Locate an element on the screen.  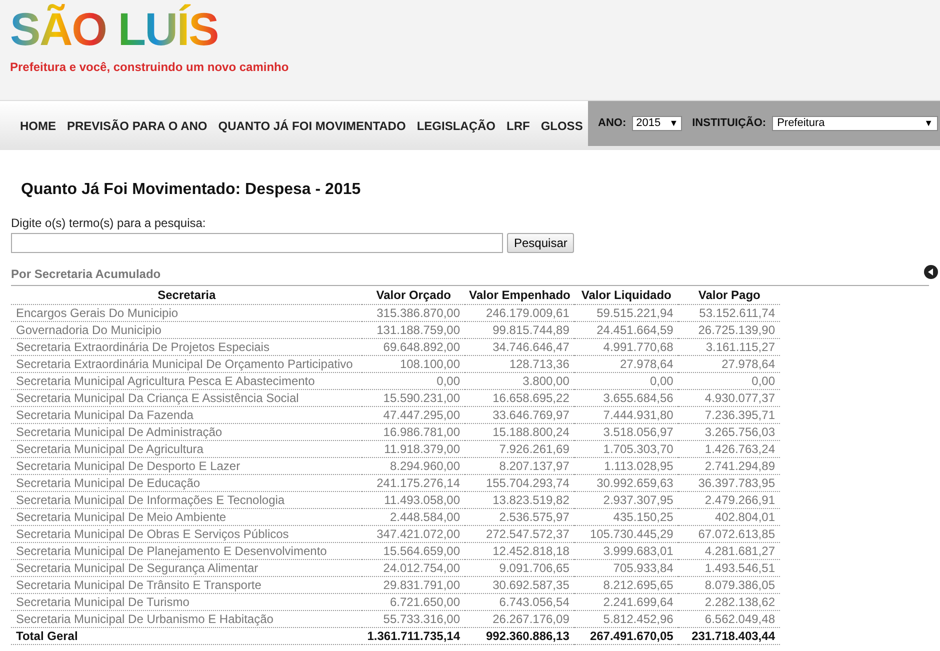
table-cell: 108.100,00 is located at coordinates (414, 363).